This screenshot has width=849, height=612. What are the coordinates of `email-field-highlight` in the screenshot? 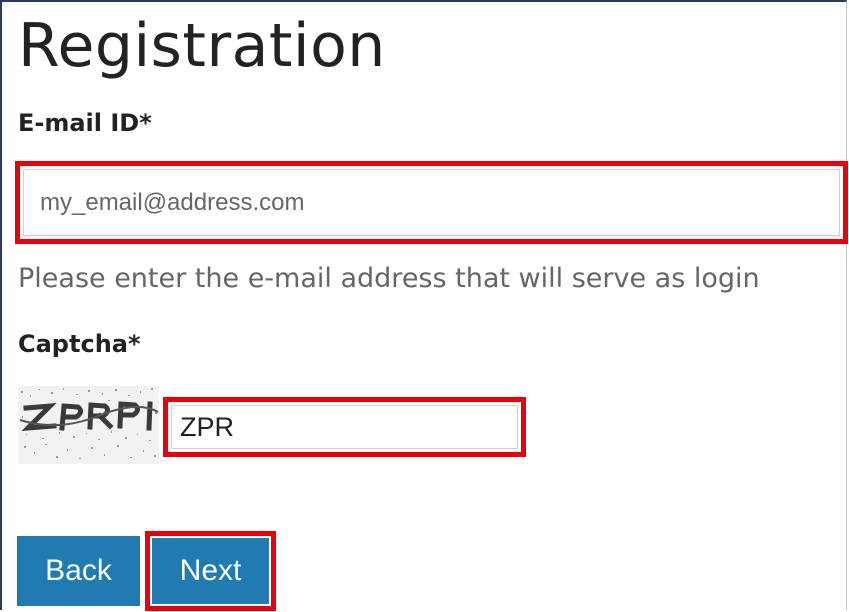 It's located at (431, 202).